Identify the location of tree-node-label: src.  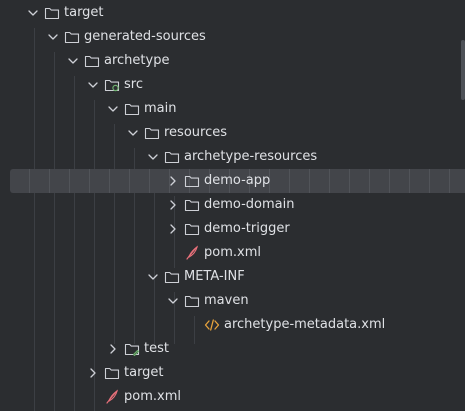
(133, 84).